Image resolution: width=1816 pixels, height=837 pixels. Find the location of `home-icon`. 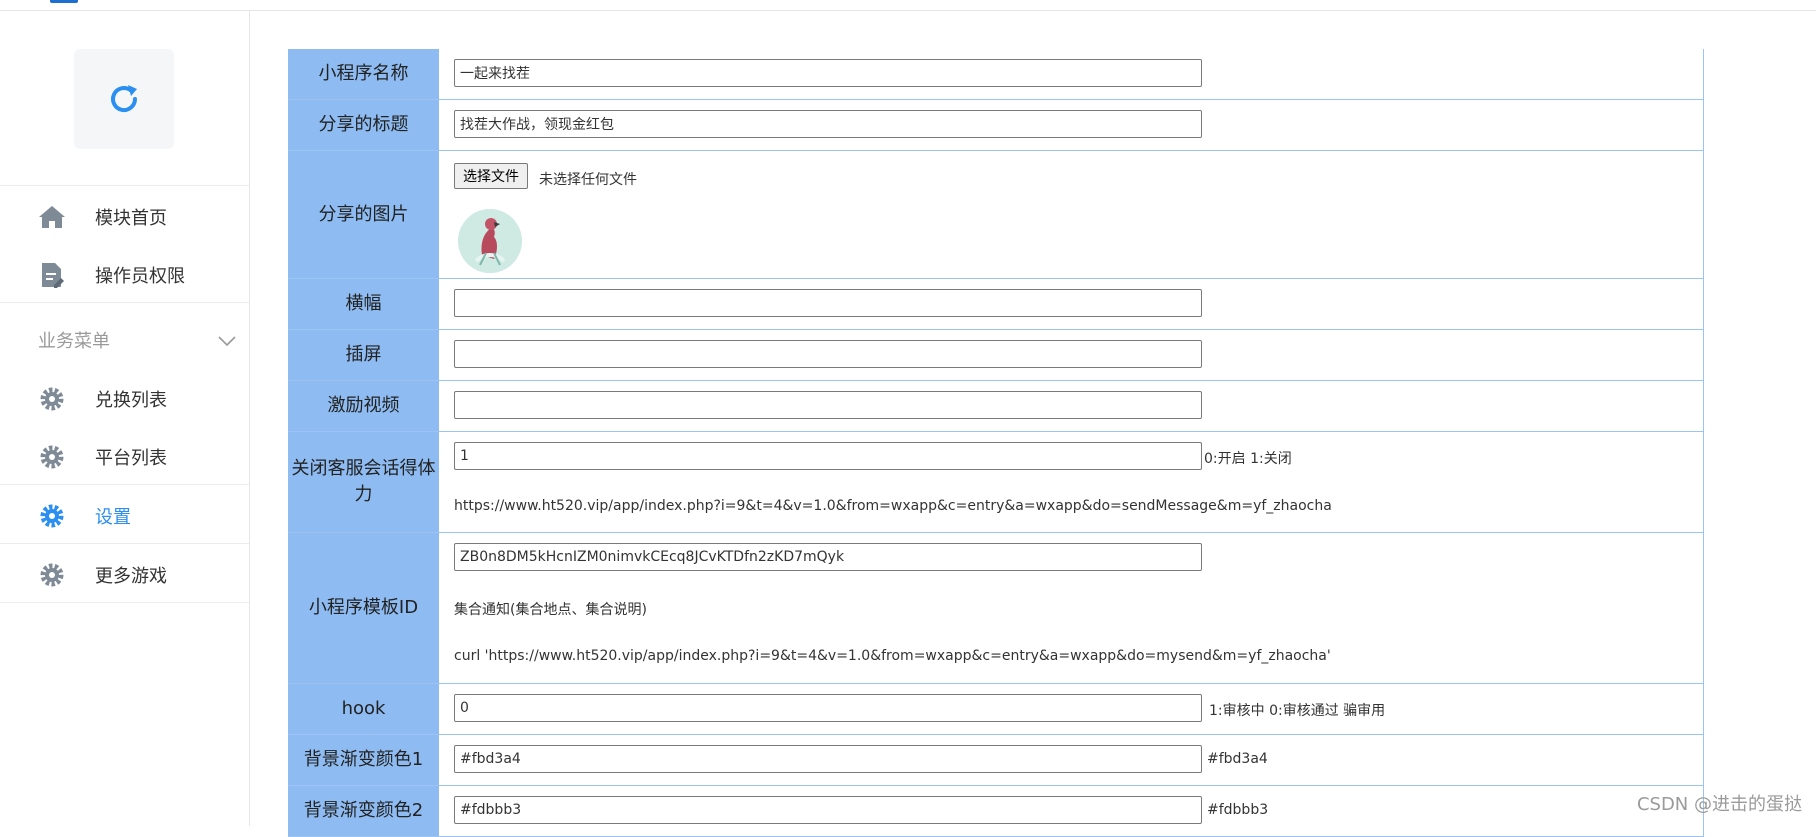

home-icon is located at coordinates (52, 217).